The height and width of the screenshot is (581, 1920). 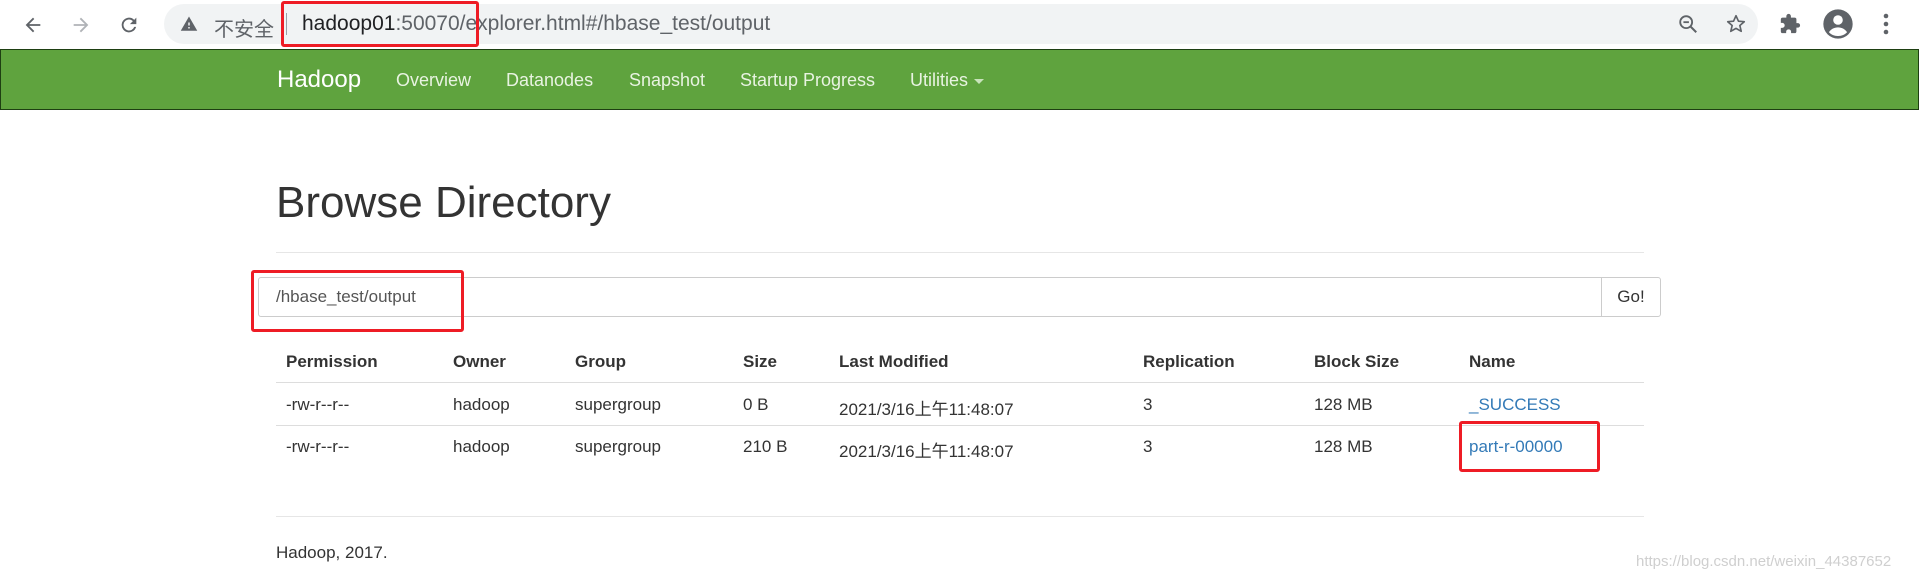 What do you see at coordinates (960, 425) in the screenshot?
I see `table-row-divider` at bounding box center [960, 425].